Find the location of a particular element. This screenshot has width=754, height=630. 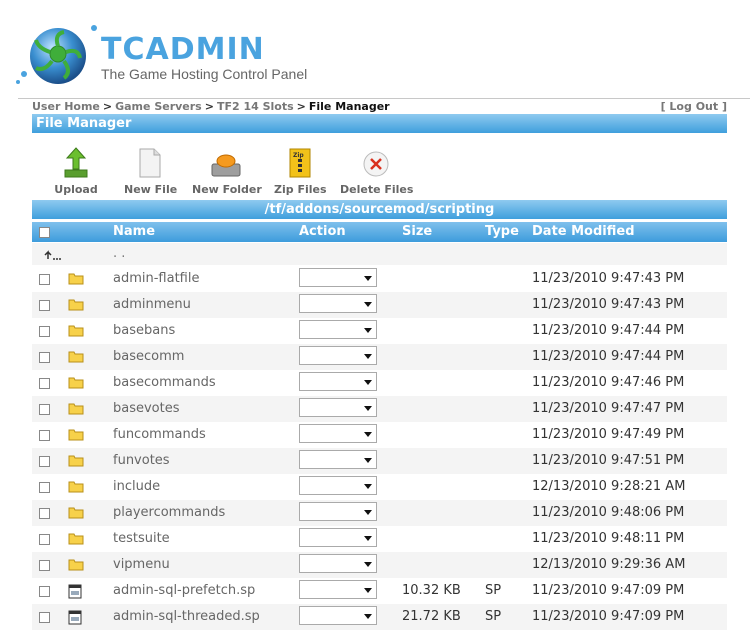

parent-folder-icon is located at coordinates (52, 255).